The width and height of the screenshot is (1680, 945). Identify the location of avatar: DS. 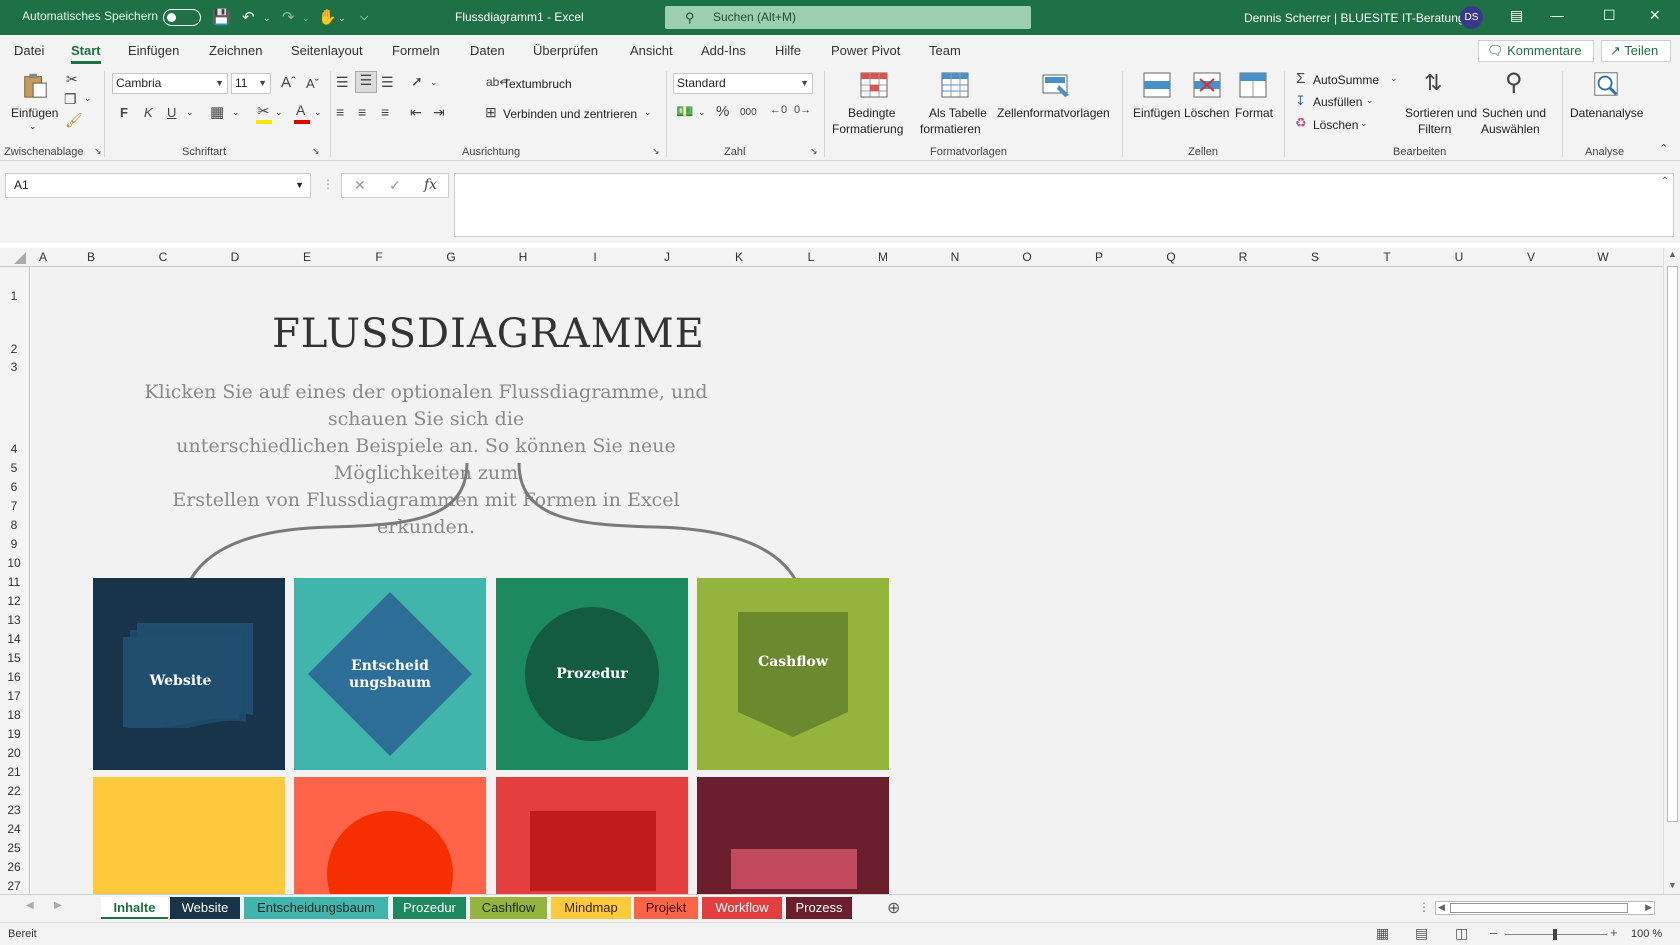
(1471, 17).